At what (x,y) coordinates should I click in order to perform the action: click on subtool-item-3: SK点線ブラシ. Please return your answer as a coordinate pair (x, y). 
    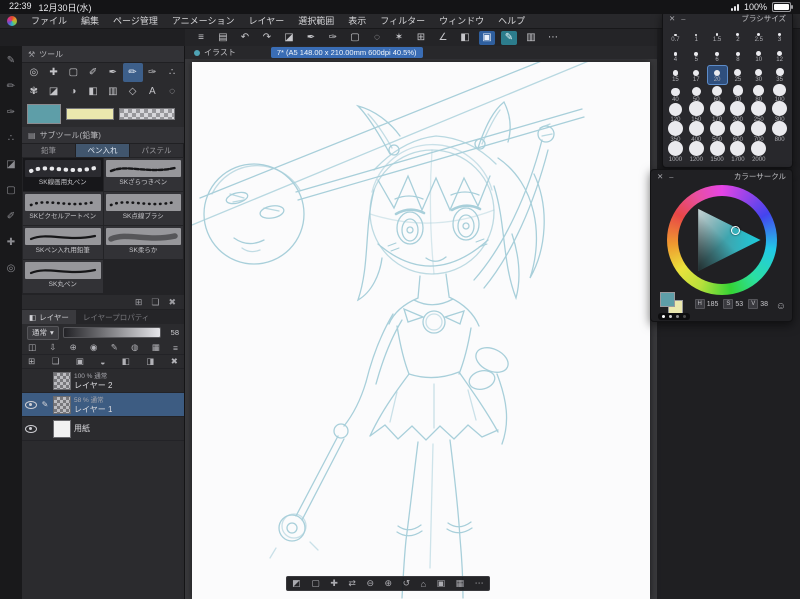
    Looking at the image, I should click on (143, 208).